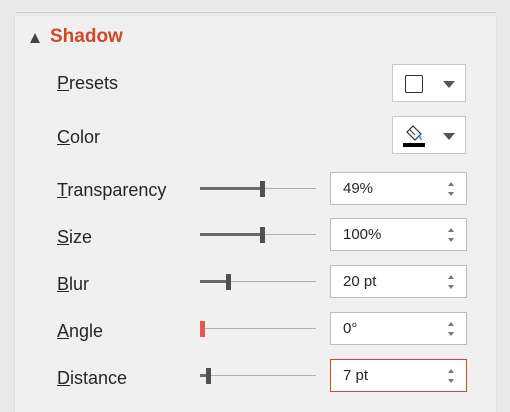 Image resolution: width=510 pixels, height=412 pixels. What do you see at coordinates (256, 12) in the screenshot?
I see `pane-top-divider` at bounding box center [256, 12].